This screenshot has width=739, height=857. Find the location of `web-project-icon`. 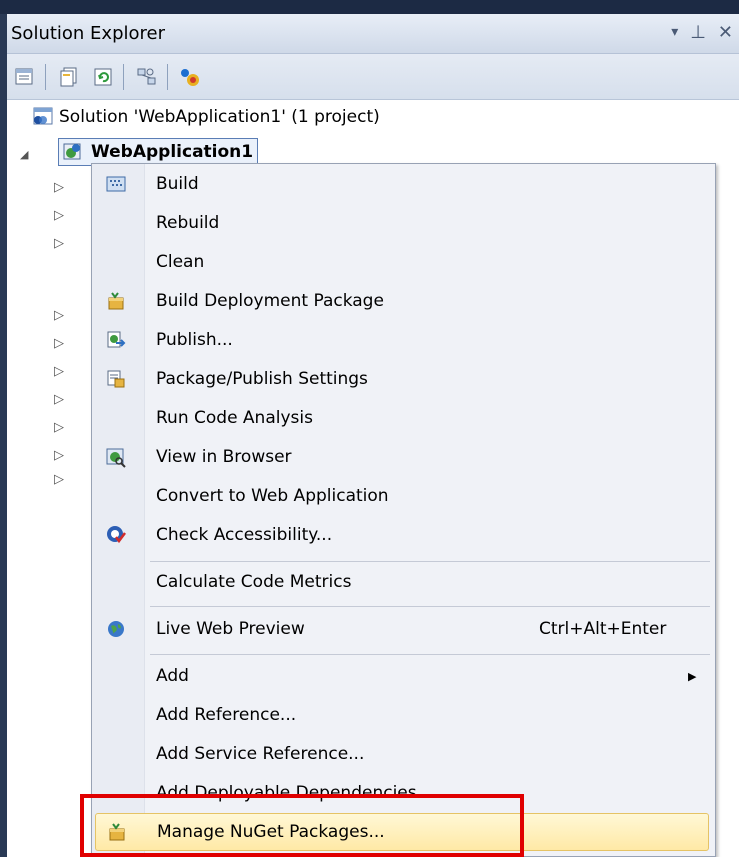

web-project-icon is located at coordinates (72, 151).